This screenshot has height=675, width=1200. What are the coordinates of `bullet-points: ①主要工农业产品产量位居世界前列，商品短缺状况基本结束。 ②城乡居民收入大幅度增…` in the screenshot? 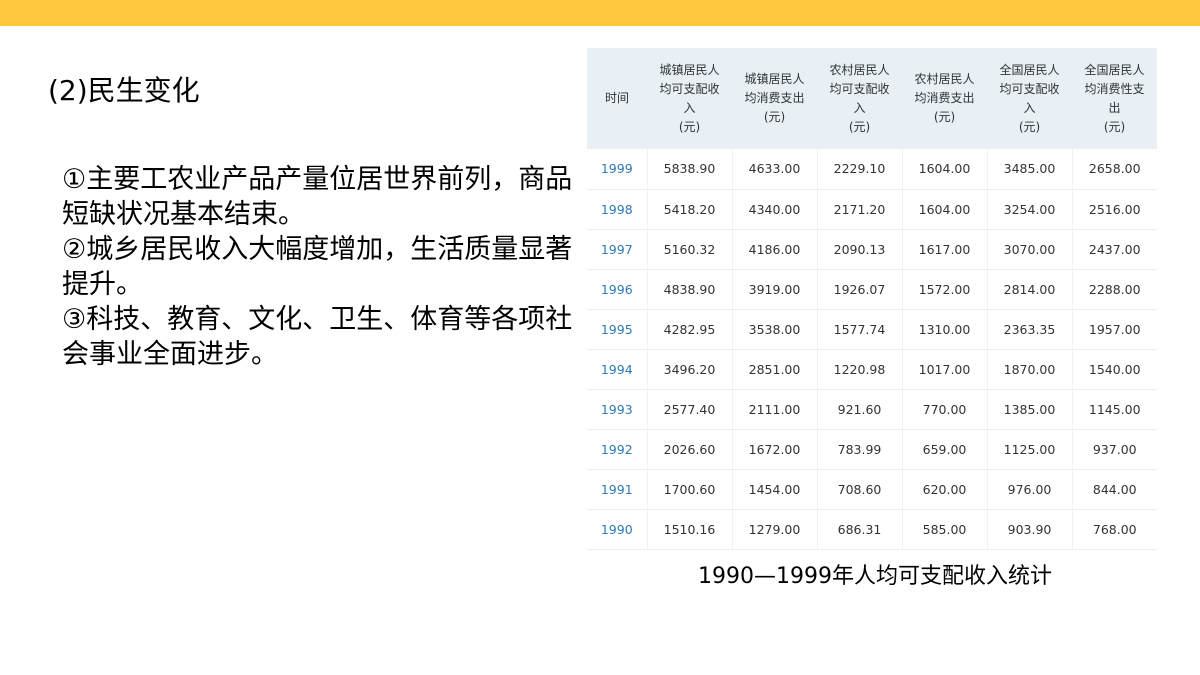 It's located at (322, 267).